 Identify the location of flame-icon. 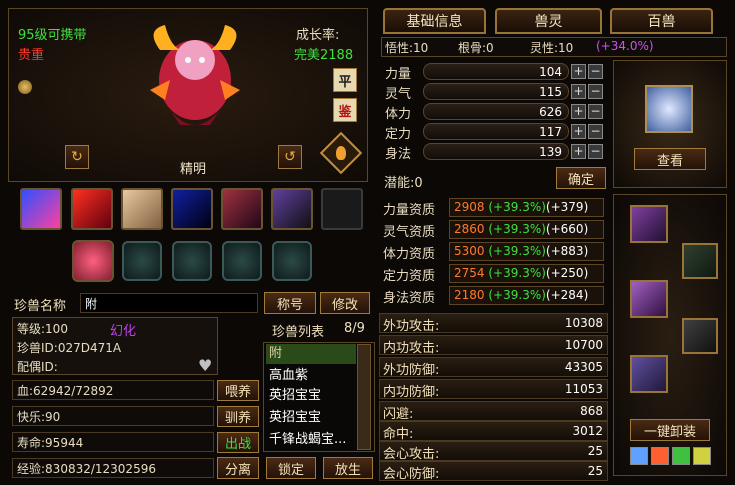
(341, 153).